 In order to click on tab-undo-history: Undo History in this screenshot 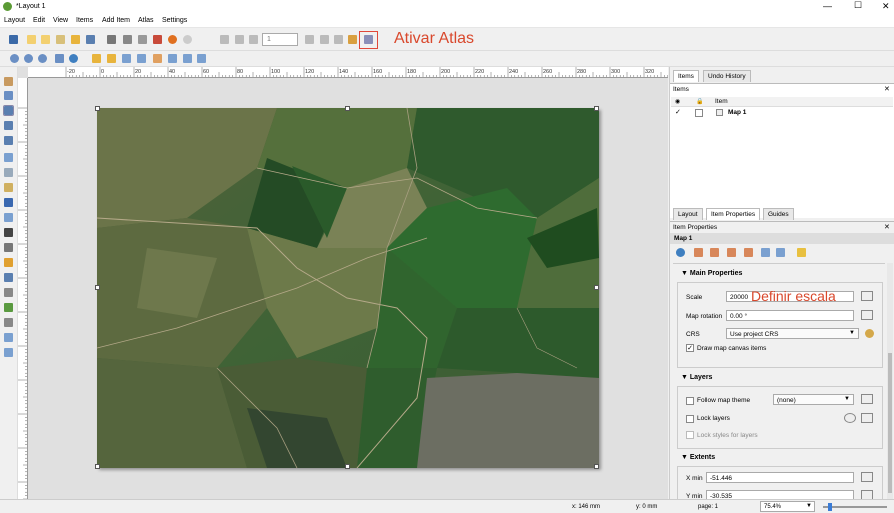, I will do `click(727, 76)`.